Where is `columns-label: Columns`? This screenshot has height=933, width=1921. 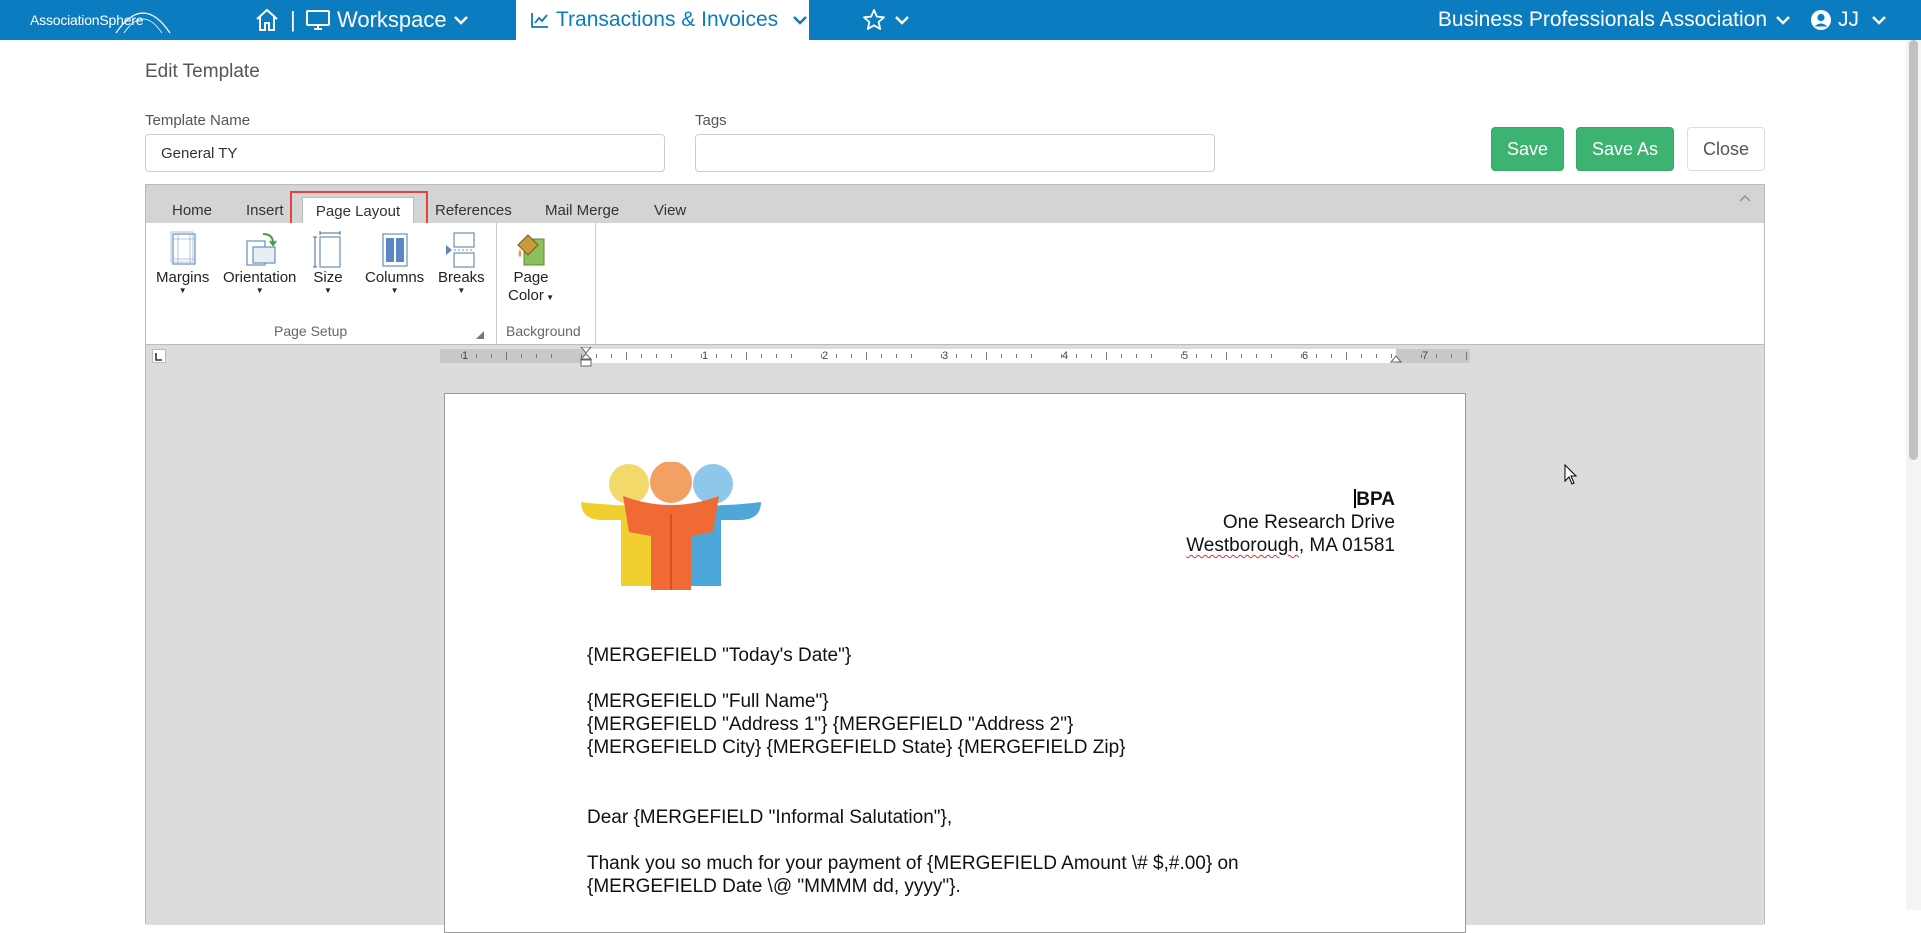
columns-label: Columns is located at coordinates (395, 277).